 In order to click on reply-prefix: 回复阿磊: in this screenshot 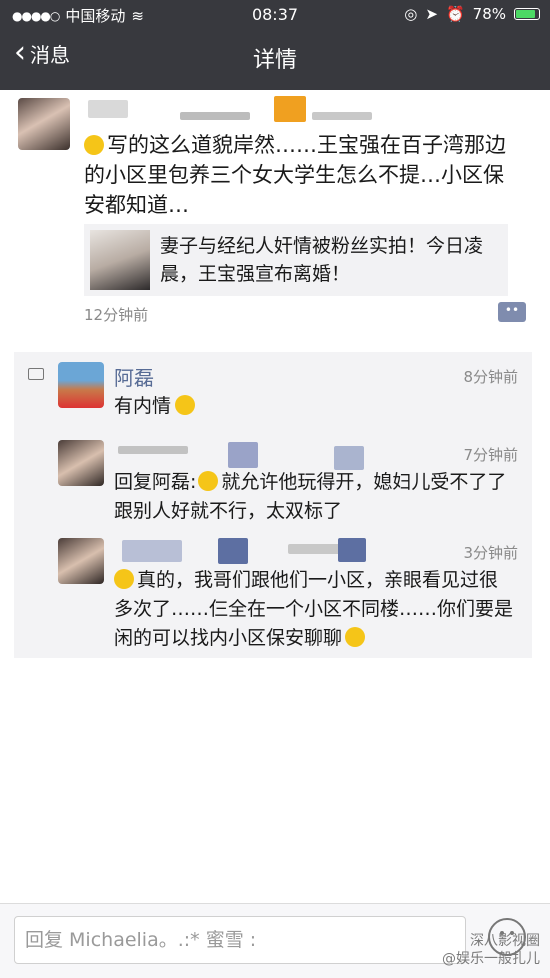, I will do `click(155, 482)`.